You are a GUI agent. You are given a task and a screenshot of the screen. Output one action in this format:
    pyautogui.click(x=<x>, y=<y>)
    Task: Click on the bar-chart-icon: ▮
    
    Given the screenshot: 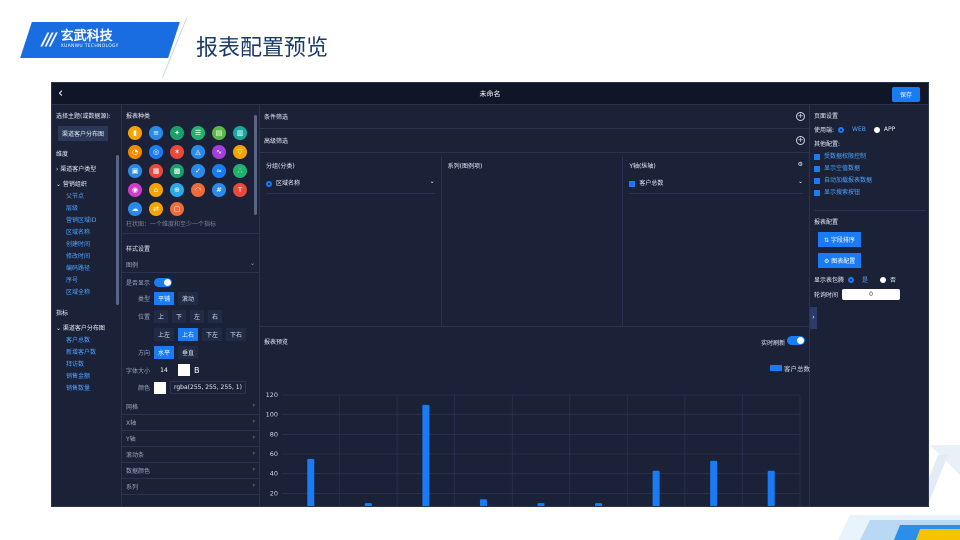 What is the action you would take?
    pyautogui.click(x=135, y=133)
    